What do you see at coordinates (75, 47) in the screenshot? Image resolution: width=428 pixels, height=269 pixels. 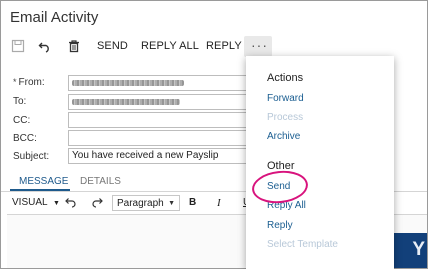 I see `trash-icon` at bounding box center [75, 47].